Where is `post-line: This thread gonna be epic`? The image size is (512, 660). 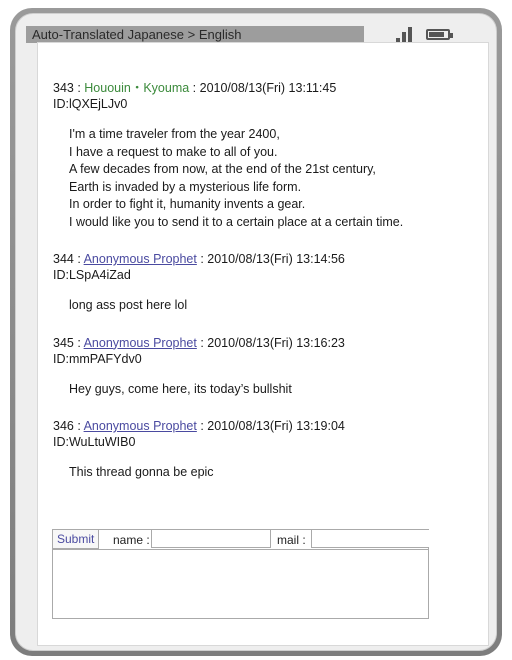 post-line: This thread gonna be epic is located at coordinates (141, 472).